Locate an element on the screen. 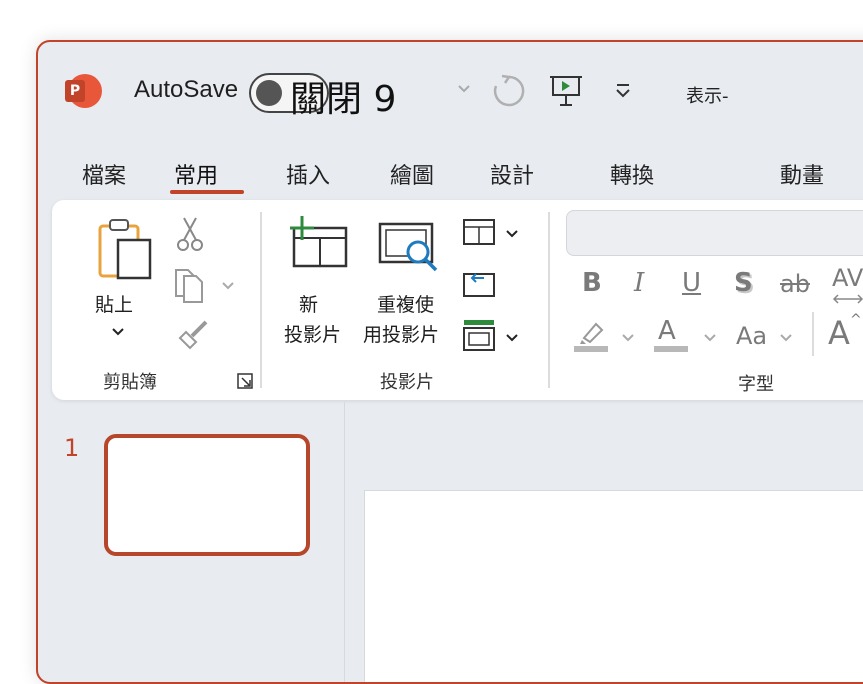 This screenshot has width=863, height=684. clipboard-group-label: 剪貼簿 is located at coordinates (130, 382).